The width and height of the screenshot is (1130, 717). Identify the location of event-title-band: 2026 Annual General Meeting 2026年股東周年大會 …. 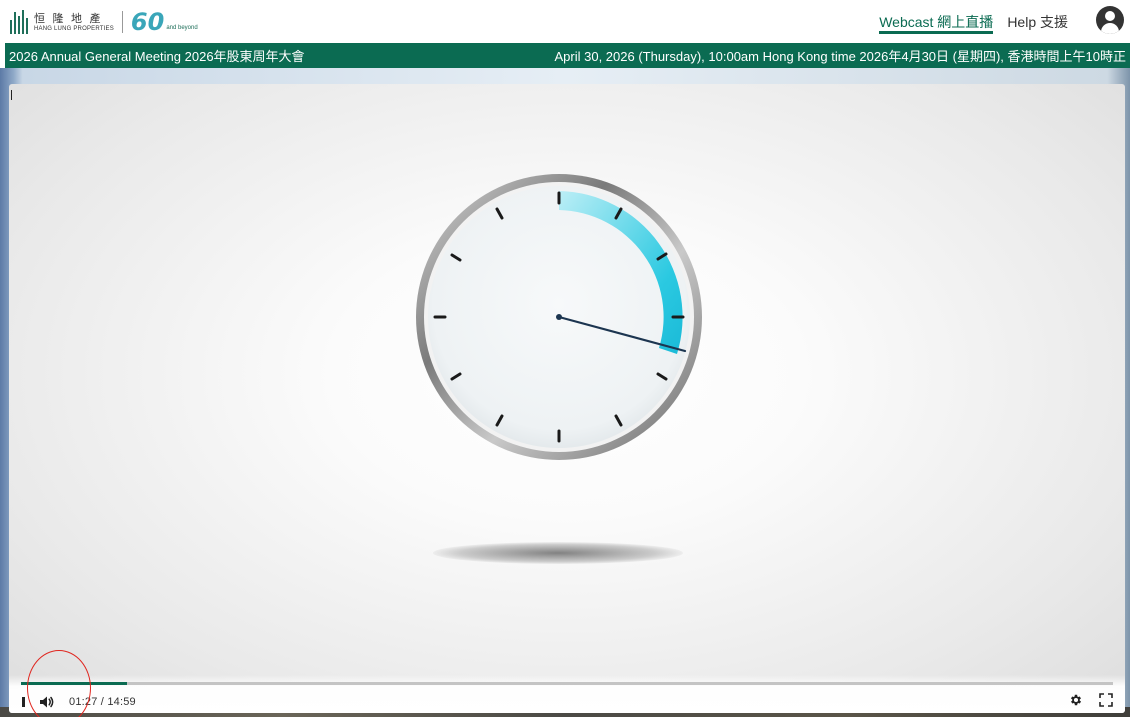
(567, 55).